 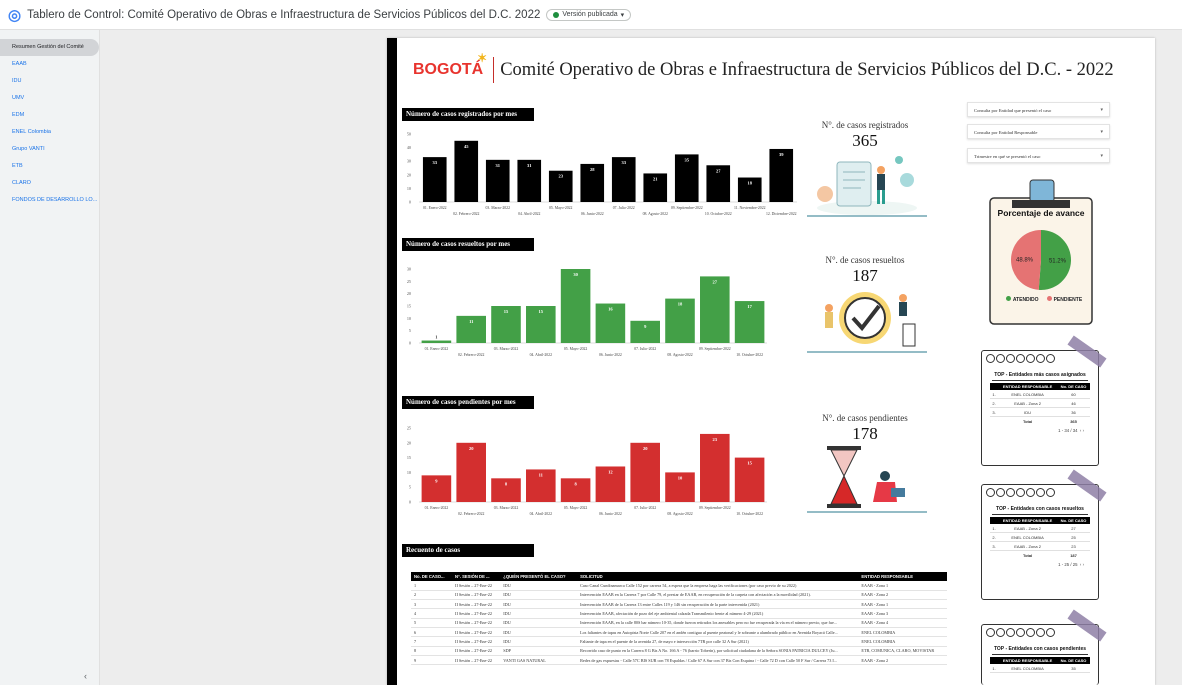 What do you see at coordinates (49, 149) in the screenshot?
I see `sidebar-item-6: Grupo VANTI` at bounding box center [49, 149].